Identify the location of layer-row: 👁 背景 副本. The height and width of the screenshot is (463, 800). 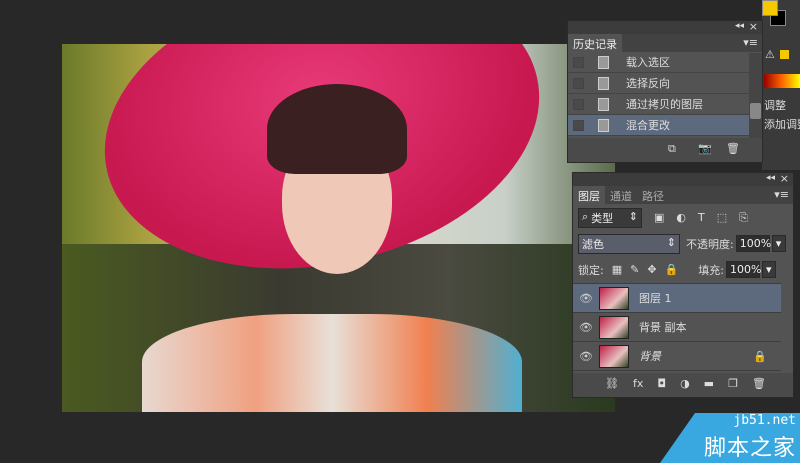
(677, 327).